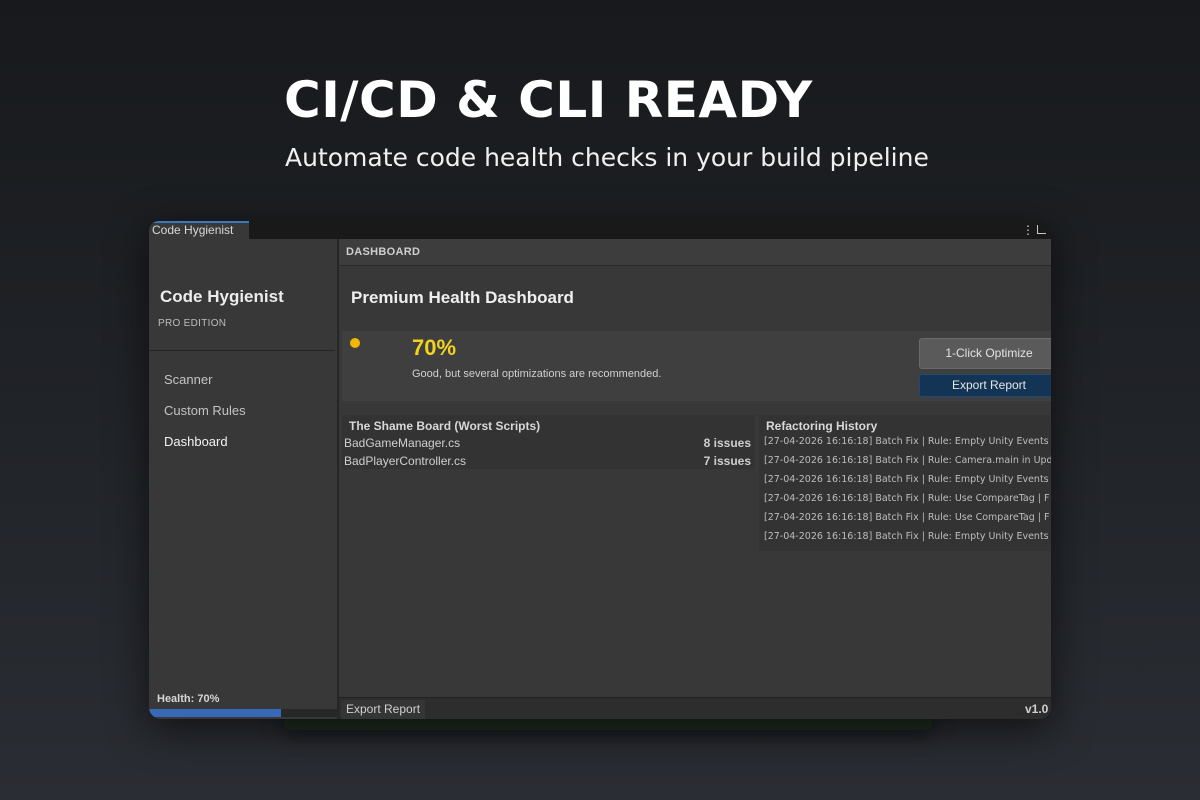 This screenshot has width=1200, height=800. What do you see at coordinates (355, 343) in the screenshot?
I see `status-indicator-icon` at bounding box center [355, 343].